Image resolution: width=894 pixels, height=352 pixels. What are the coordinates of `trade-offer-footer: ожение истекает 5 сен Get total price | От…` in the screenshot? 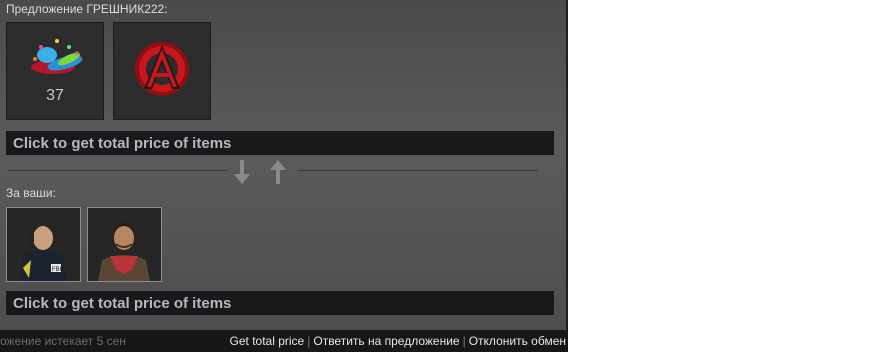 It's located at (284, 341).